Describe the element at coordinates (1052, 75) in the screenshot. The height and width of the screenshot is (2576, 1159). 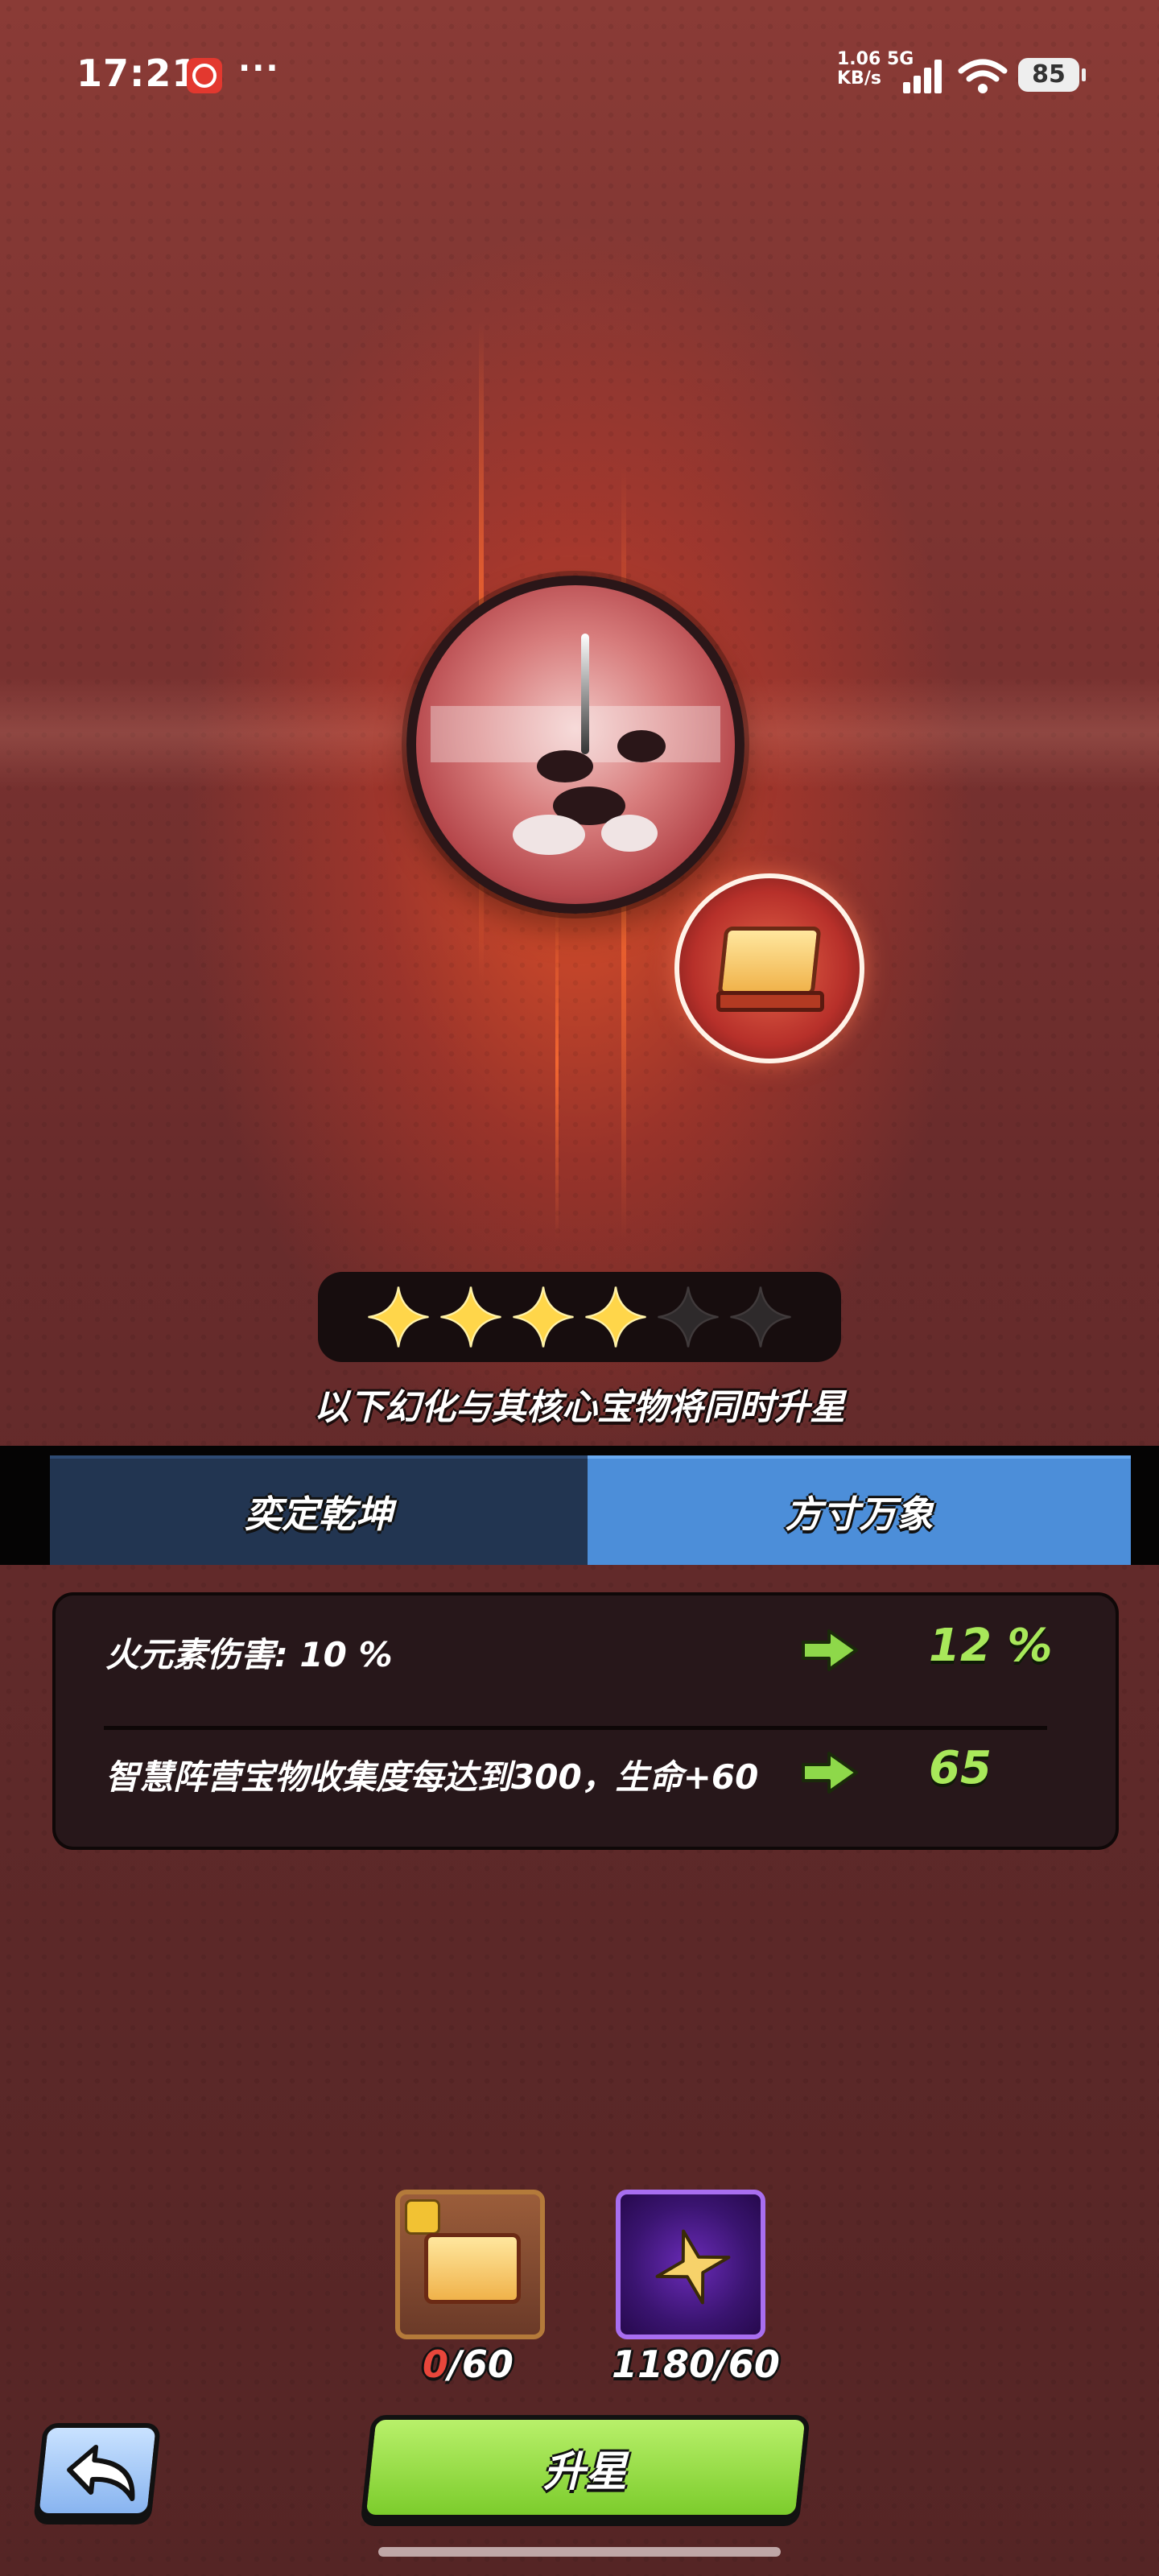
I see `battery-icon: 85` at that location.